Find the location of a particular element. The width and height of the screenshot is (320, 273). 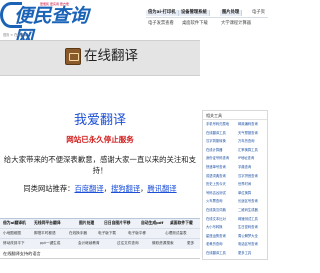

sidebar-link: 单位换算 is located at coordinates (244, 193).